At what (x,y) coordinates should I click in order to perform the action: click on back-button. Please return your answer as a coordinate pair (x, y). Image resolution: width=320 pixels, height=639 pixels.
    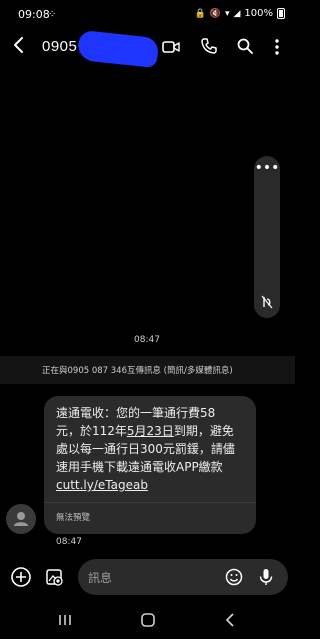
    Looking at the image, I should click on (22, 48).